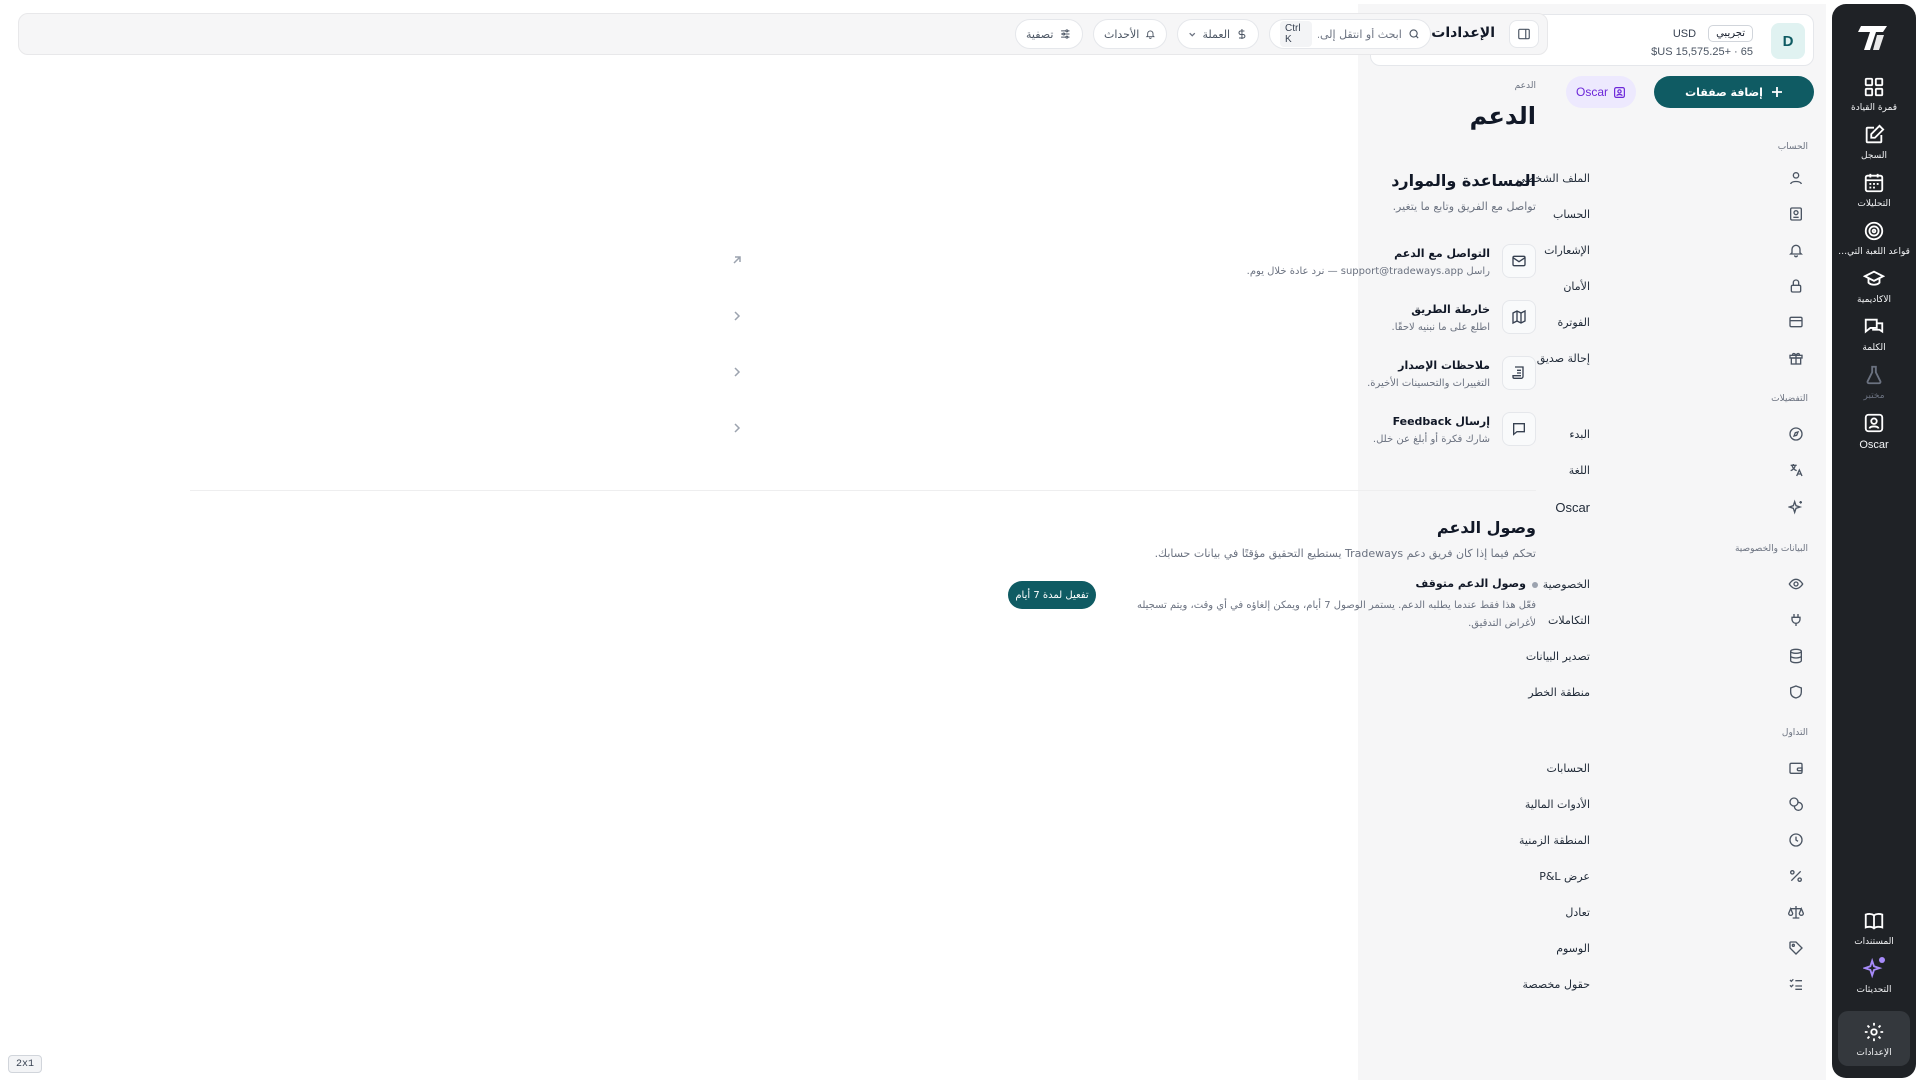 The image size is (1920, 1080). What do you see at coordinates (1875, 134) in the screenshot?
I see `journal-icon` at bounding box center [1875, 134].